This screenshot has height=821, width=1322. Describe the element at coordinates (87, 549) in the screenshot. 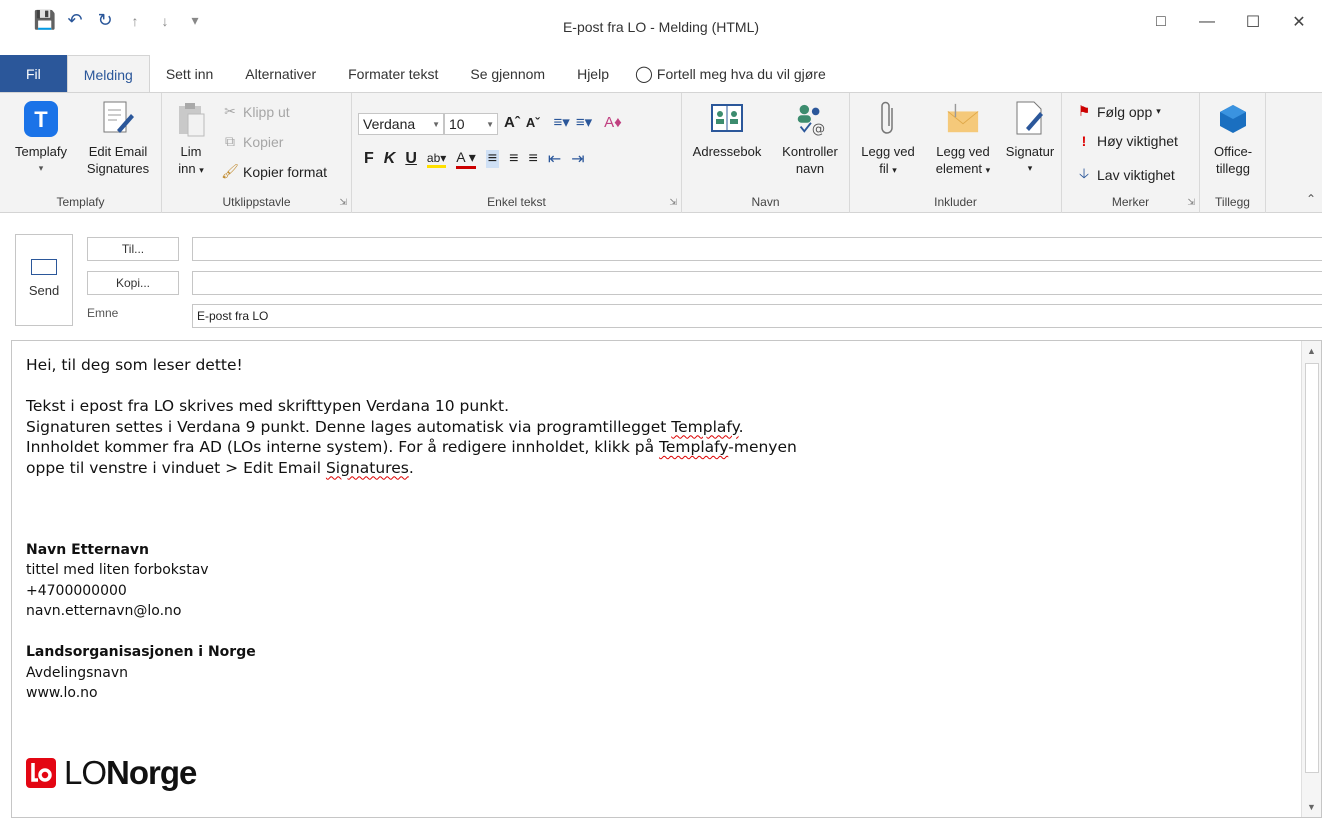

I see `signature-name: Navn Etternavn` at that location.